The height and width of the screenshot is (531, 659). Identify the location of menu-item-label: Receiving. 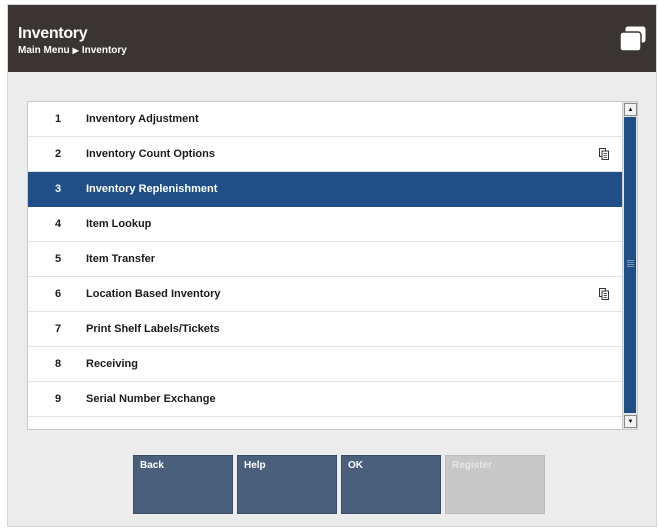
(112, 364).